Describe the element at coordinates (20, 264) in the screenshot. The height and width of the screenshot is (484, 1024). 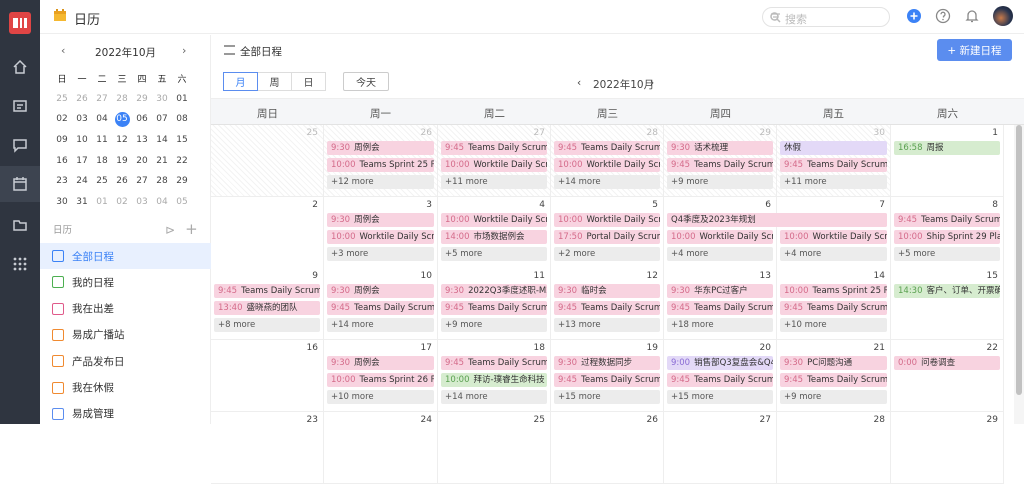
I see `grid-apps-icon` at that location.